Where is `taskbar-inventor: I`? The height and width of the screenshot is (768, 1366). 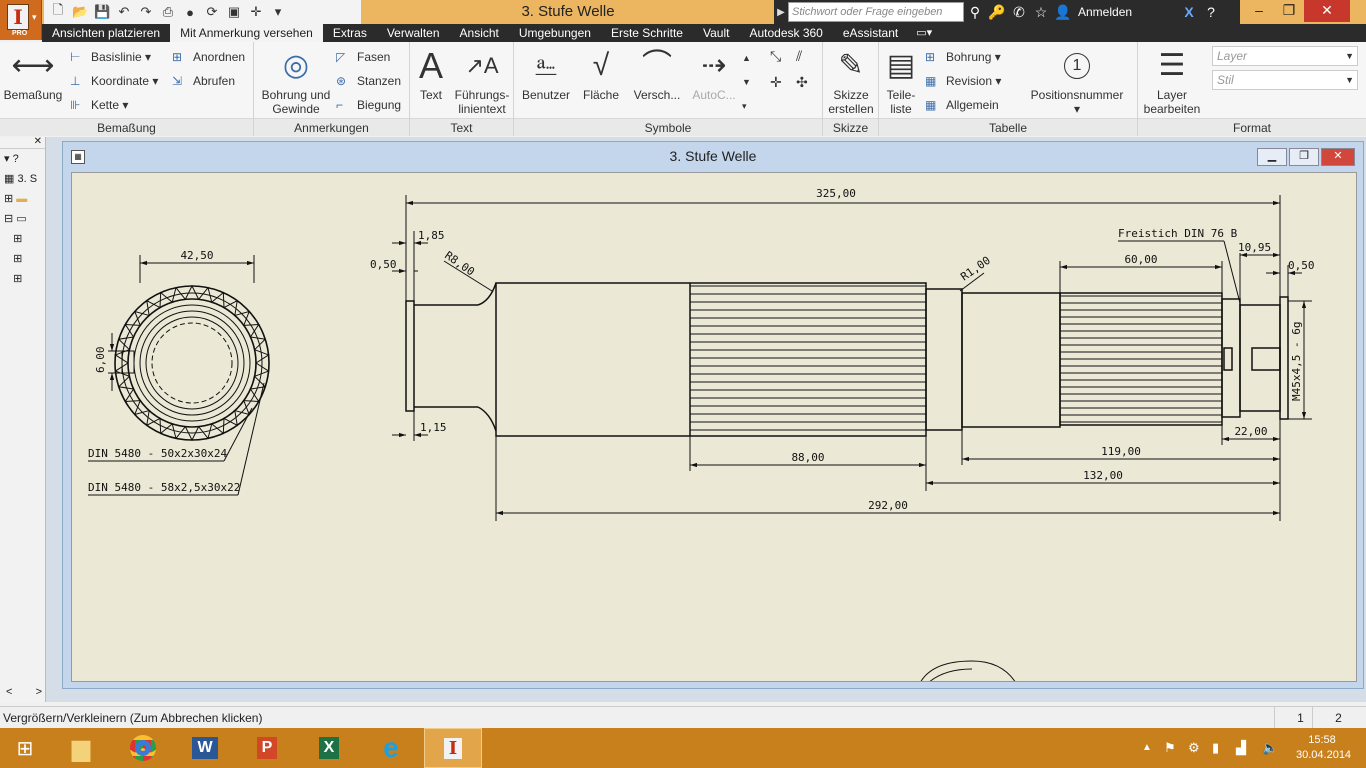
taskbar-inventor: I is located at coordinates (453, 748).